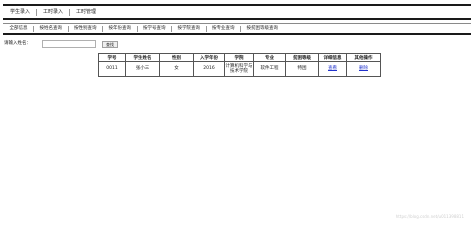 This screenshot has width=474, height=240. Describe the element at coordinates (51, 29) in the screenshot. I see `query-by-name: 按姓名查询` at that location.